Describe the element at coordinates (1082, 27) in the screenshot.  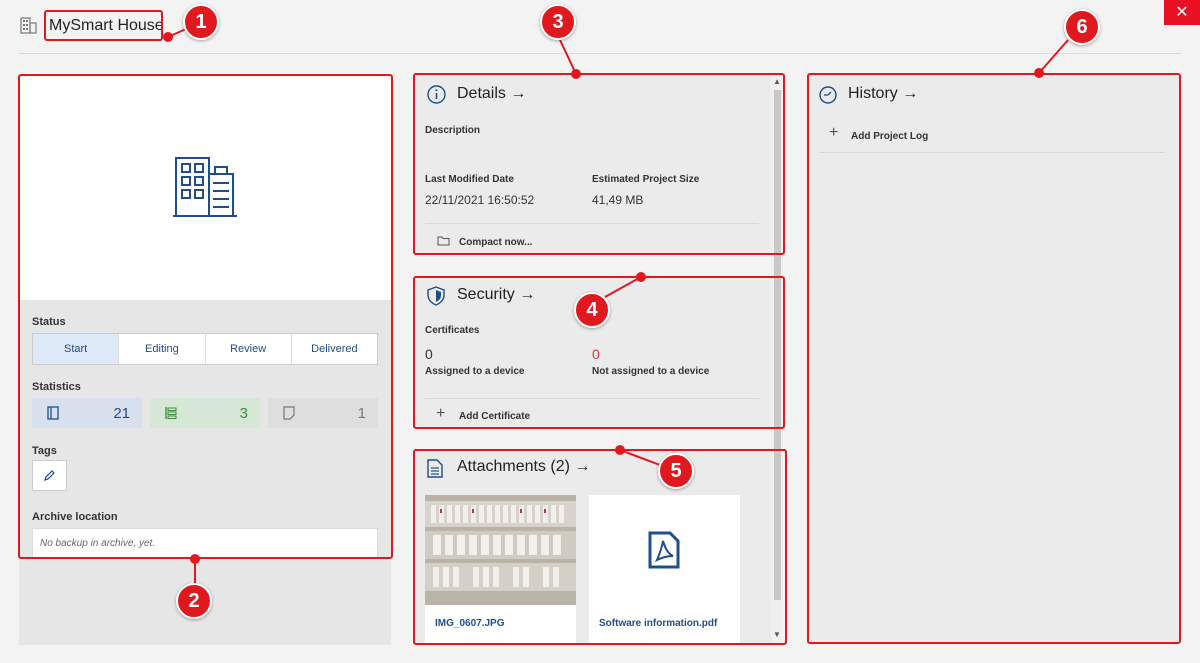
I see `annotation-badge-6: 6` at that location.